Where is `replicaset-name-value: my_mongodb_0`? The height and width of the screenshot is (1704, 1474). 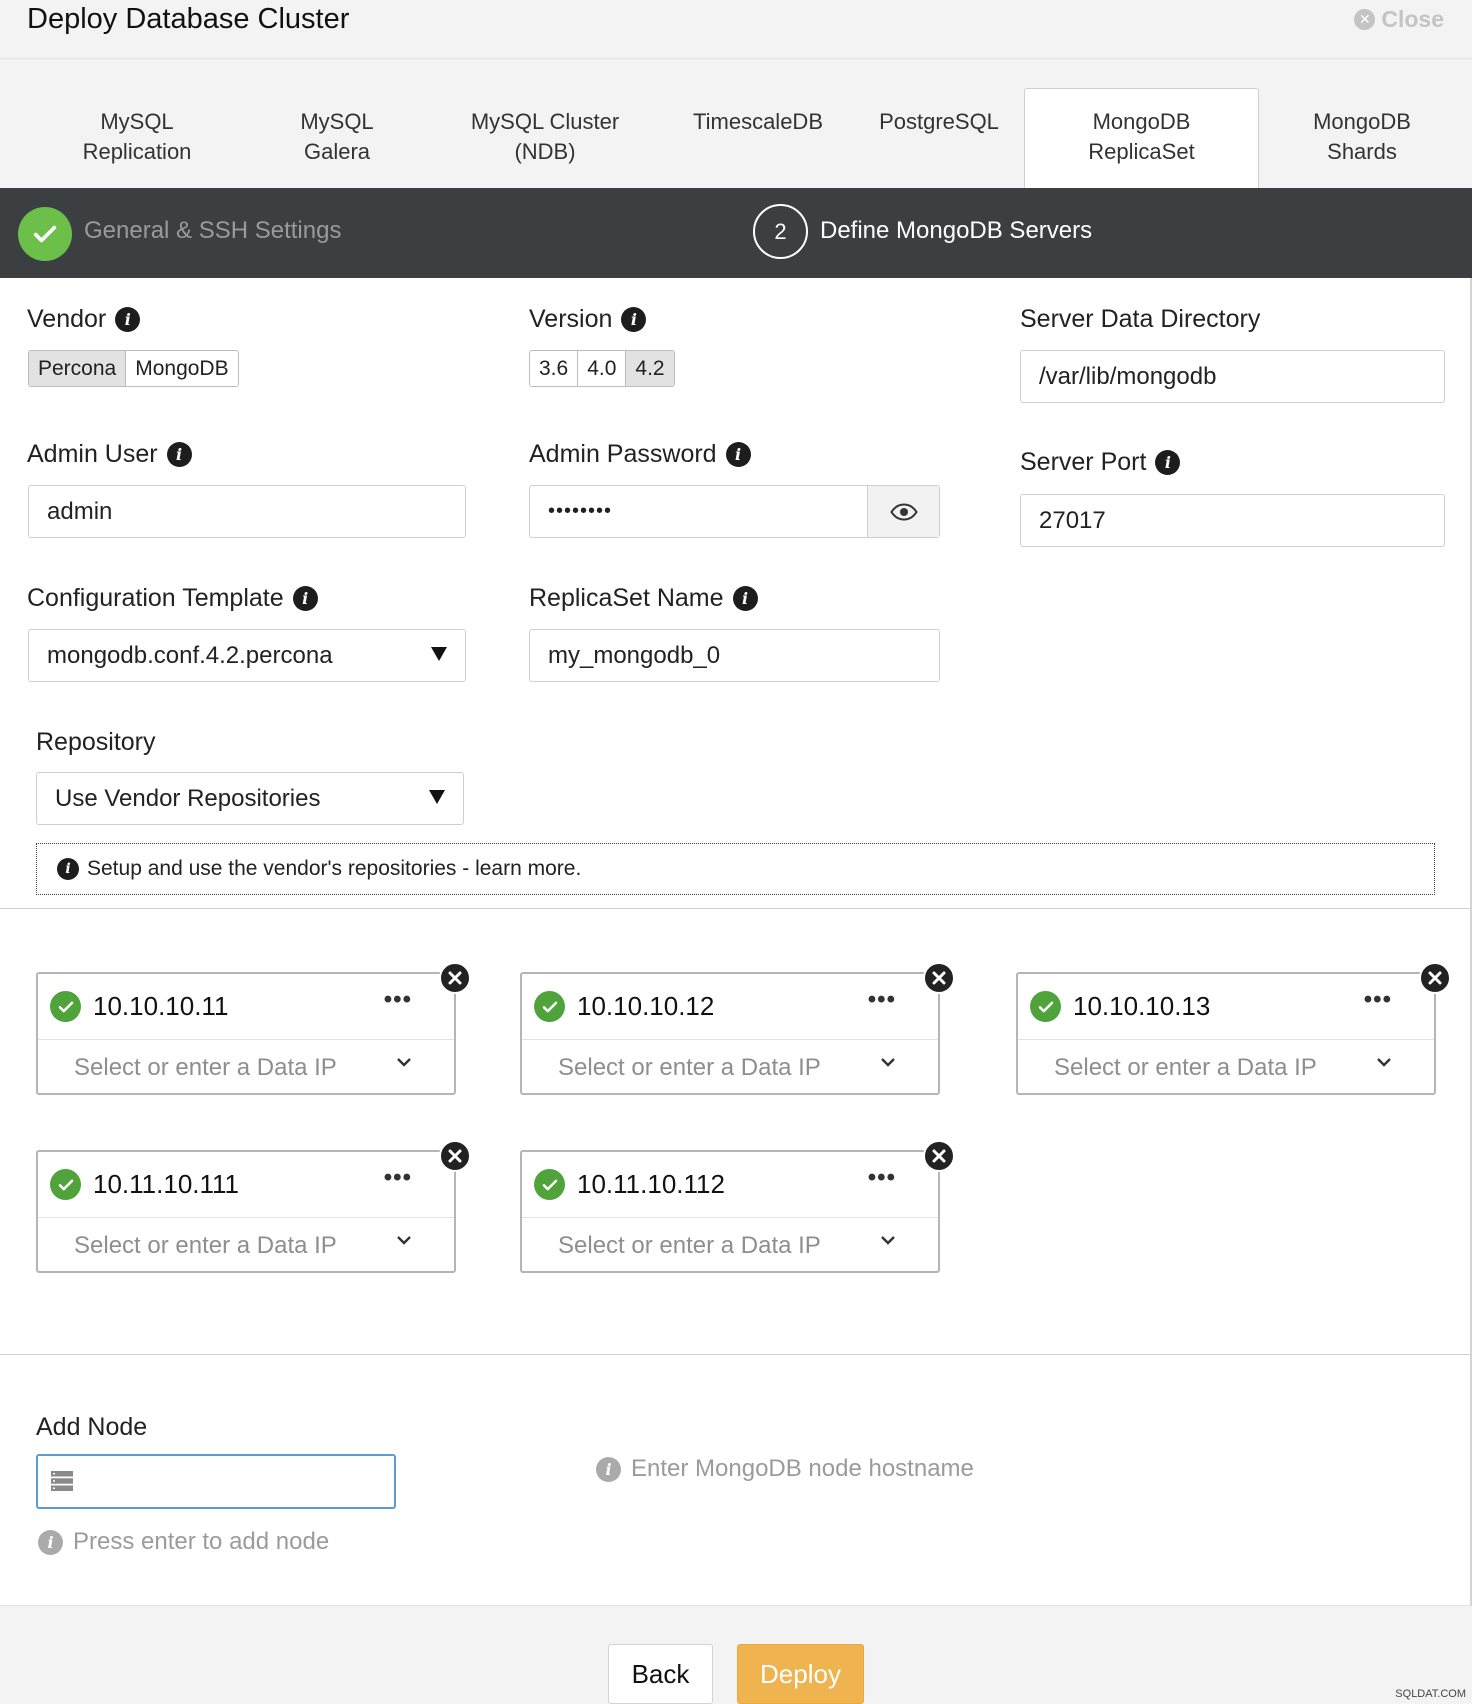
replicaset-name-value: my_mongodb_0 is located at coordinates (634, 655).